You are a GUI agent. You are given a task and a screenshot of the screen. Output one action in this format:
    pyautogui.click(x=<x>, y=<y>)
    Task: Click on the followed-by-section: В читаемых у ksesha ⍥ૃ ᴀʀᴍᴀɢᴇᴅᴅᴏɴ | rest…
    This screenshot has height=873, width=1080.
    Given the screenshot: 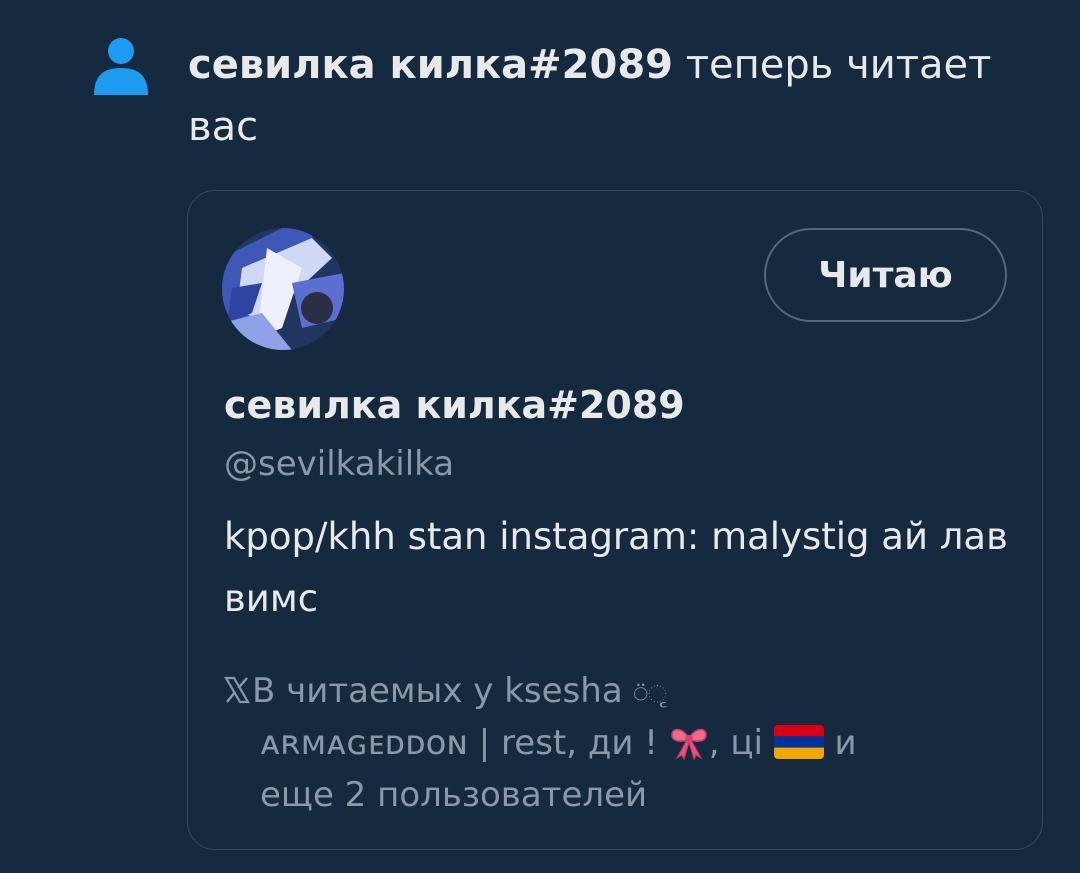 What is the action you would take?
    pyautogui.click(x=624, y=743)
    